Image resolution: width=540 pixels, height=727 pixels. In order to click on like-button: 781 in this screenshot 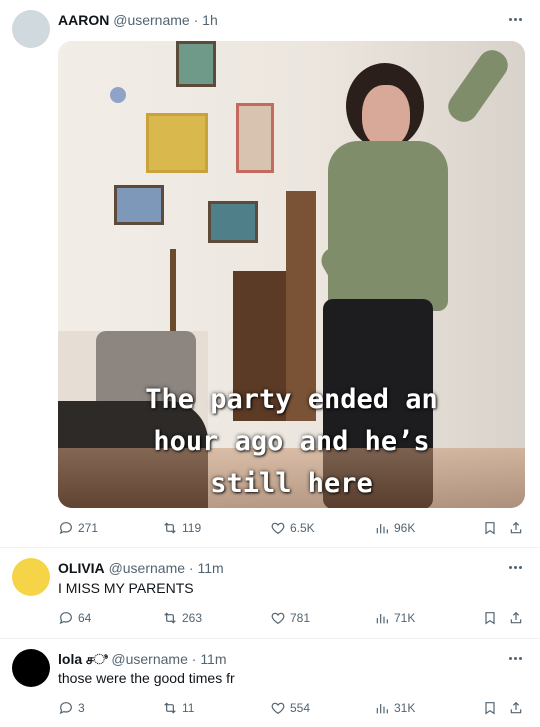, I will do `click(290, 618)`.